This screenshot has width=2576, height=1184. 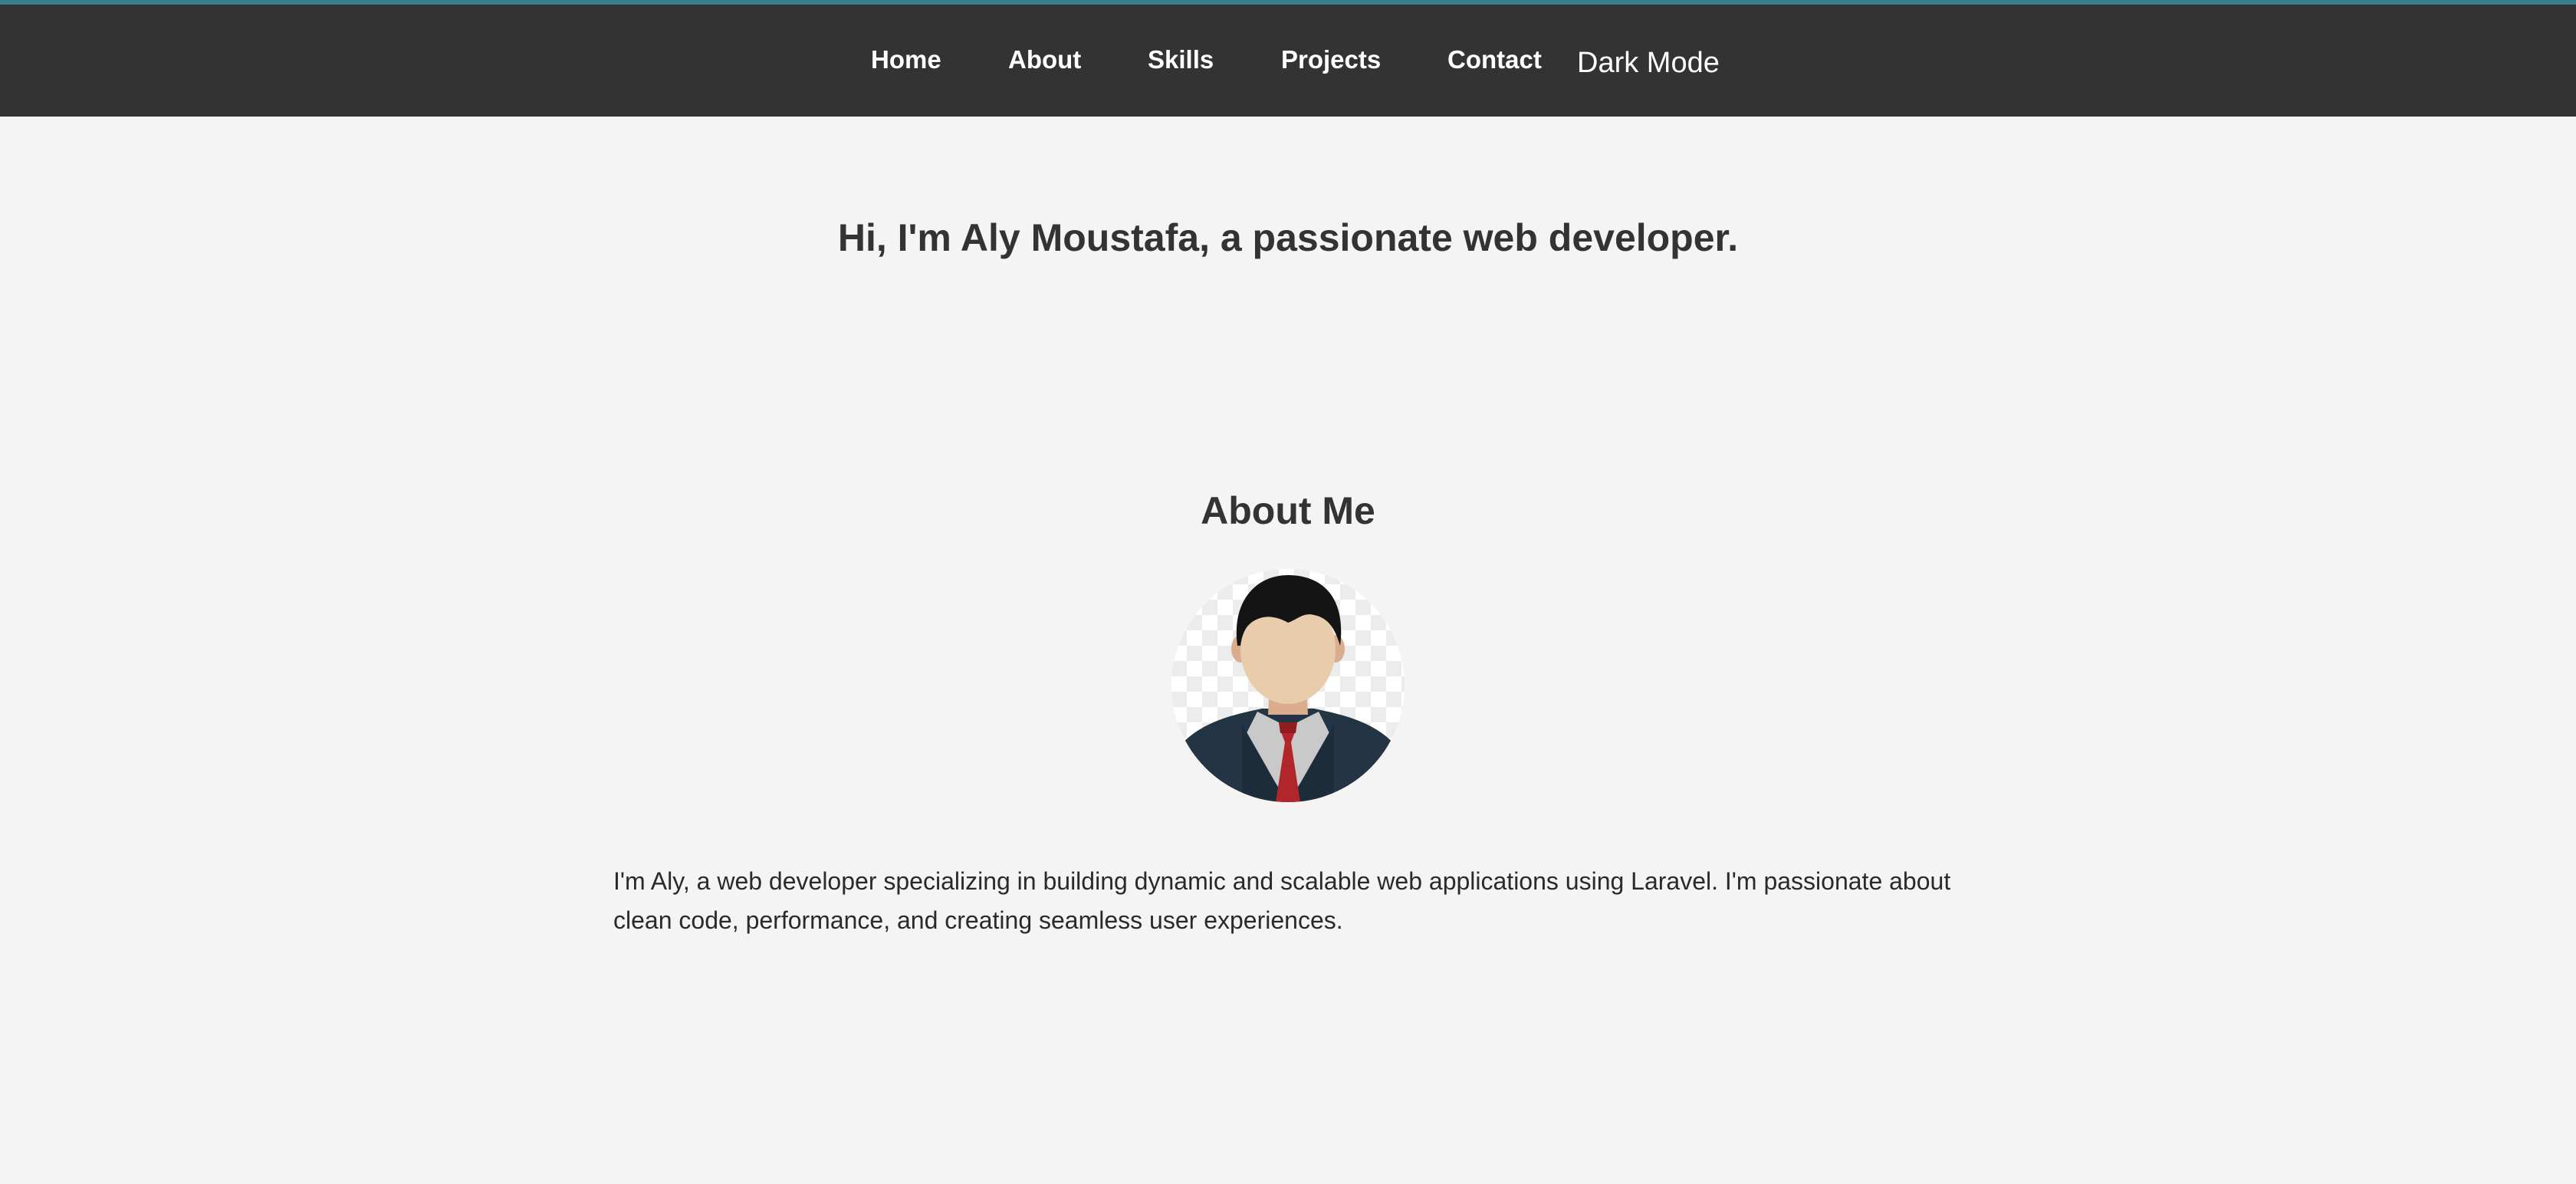 I want to click on nav-link-projects: Projects, so click(x=1331, y=59).